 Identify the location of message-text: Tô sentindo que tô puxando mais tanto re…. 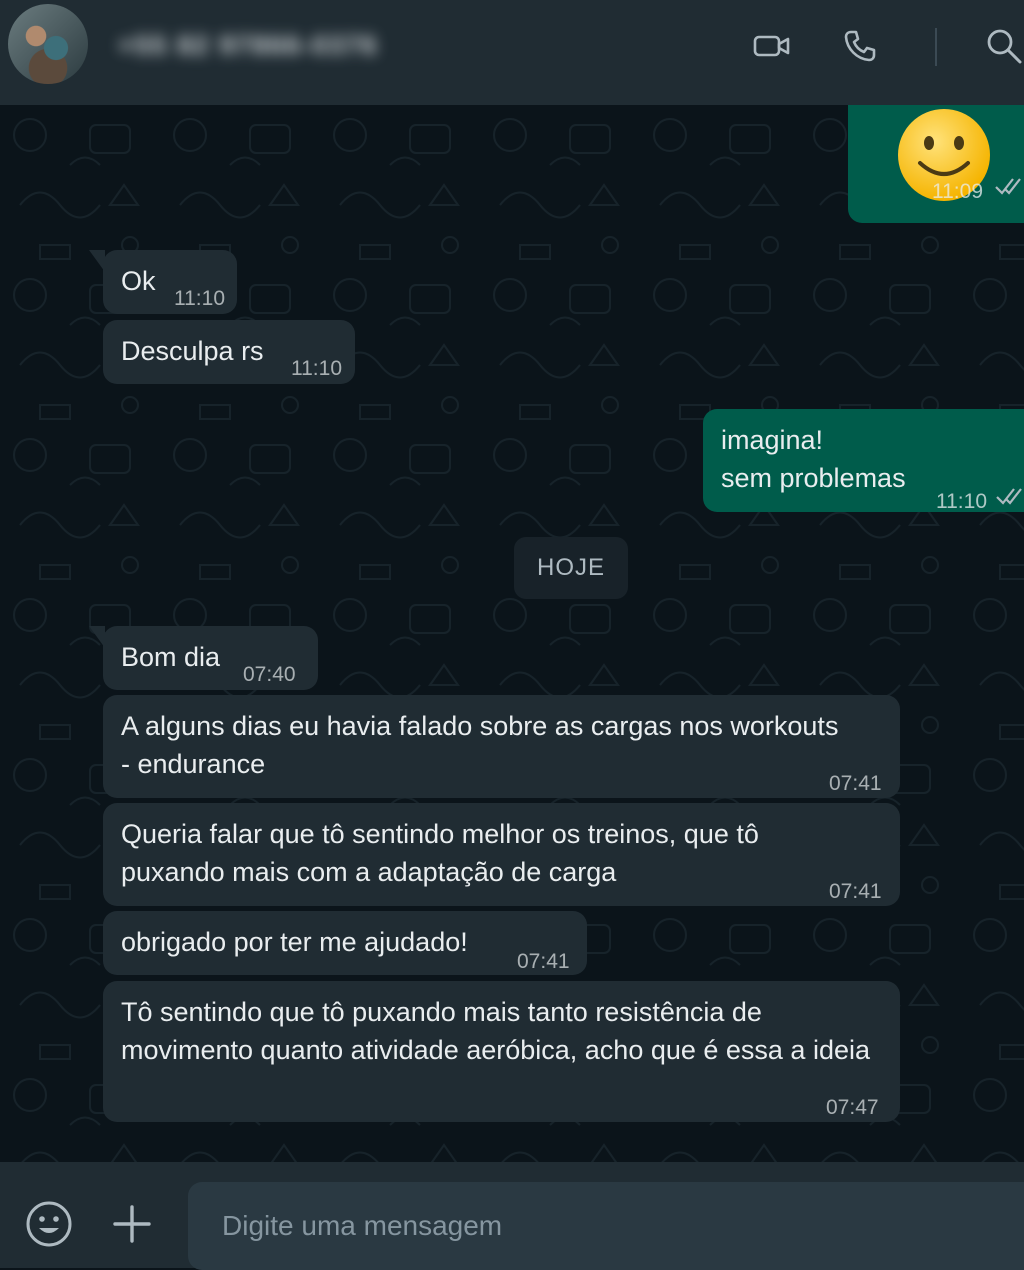
(495, 1031).